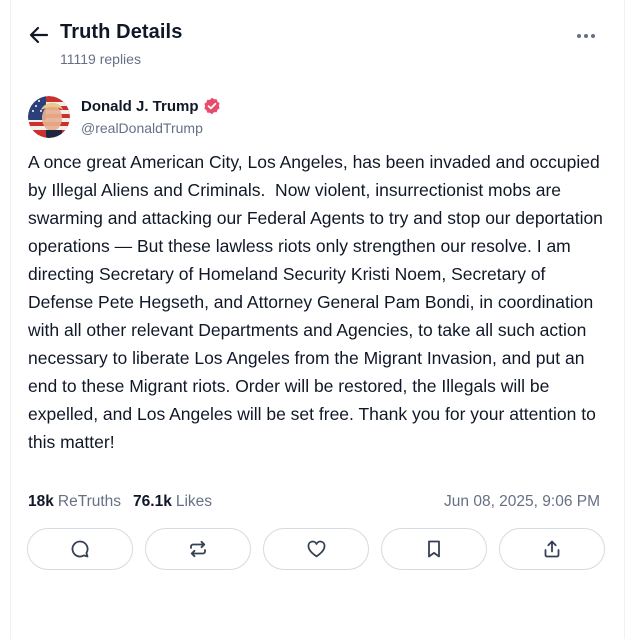 The height and width of the screenshot is (639, 635). I want to click on retruths-label: ReTruths, so click(89, 501).